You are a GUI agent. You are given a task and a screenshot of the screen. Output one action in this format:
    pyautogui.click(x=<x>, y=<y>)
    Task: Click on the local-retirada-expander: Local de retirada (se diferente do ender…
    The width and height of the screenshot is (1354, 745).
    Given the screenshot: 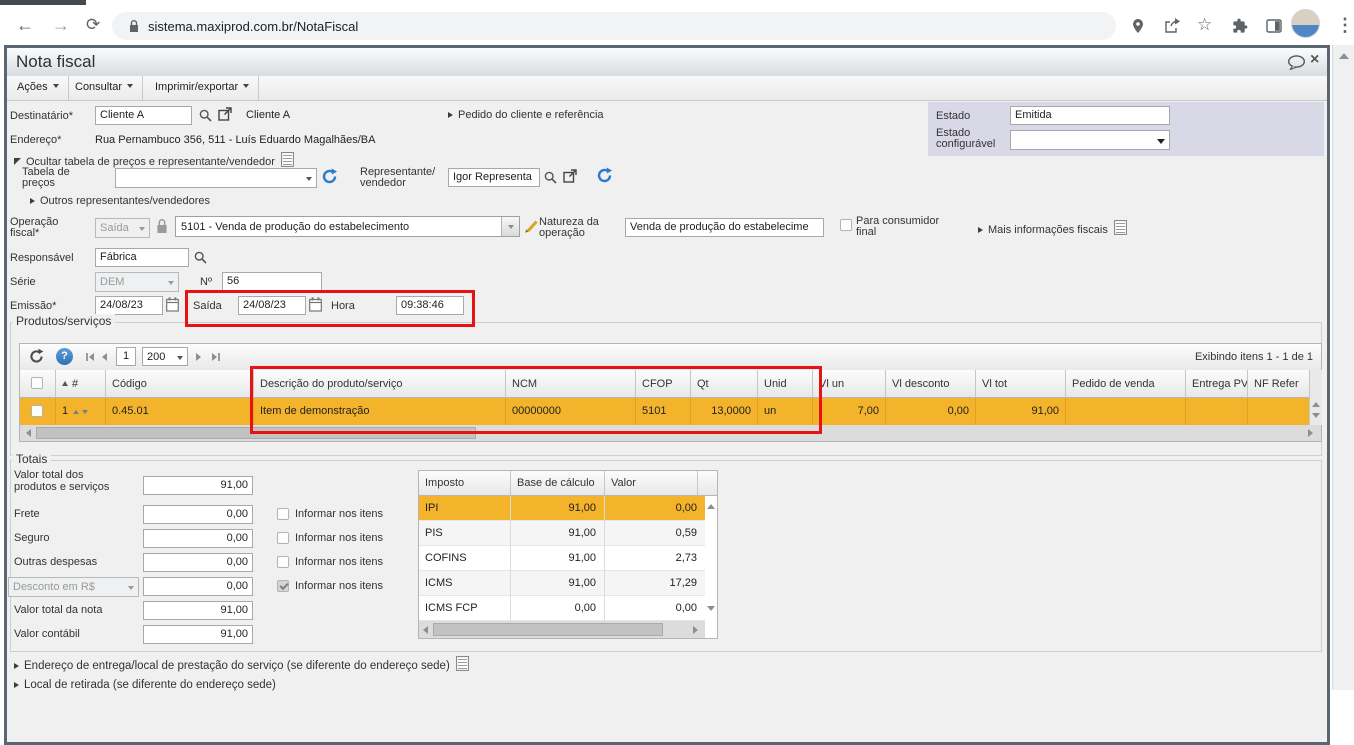 What is the action you would take?
    pyautogui.click(x=145, y=685)
    